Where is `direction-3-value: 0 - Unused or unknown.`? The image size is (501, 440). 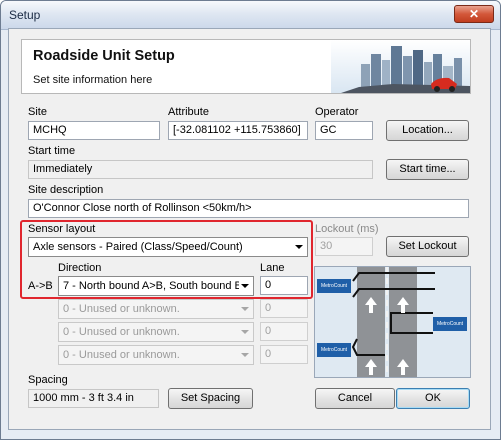
direction-3-value: 0 - Unused or unknown. is located at coordinates (121, 332).